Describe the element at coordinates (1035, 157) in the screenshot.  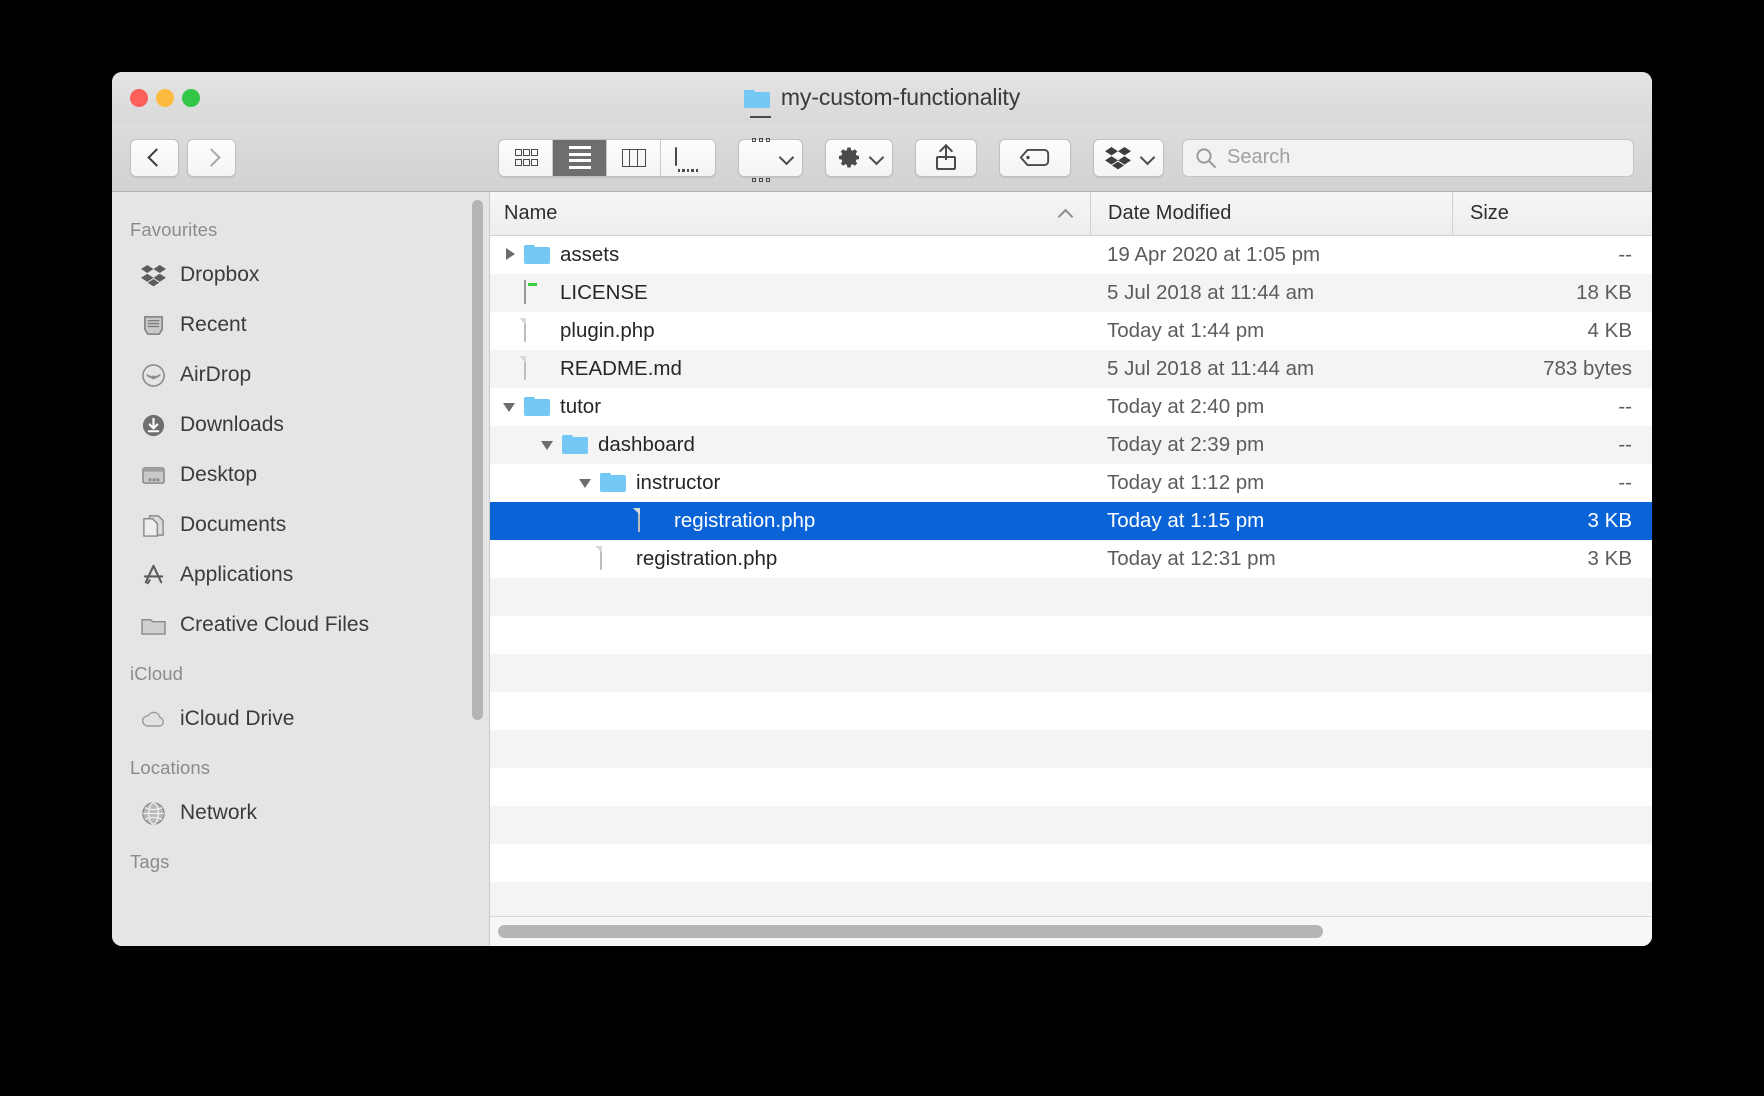
I see `tag-button` at that location.